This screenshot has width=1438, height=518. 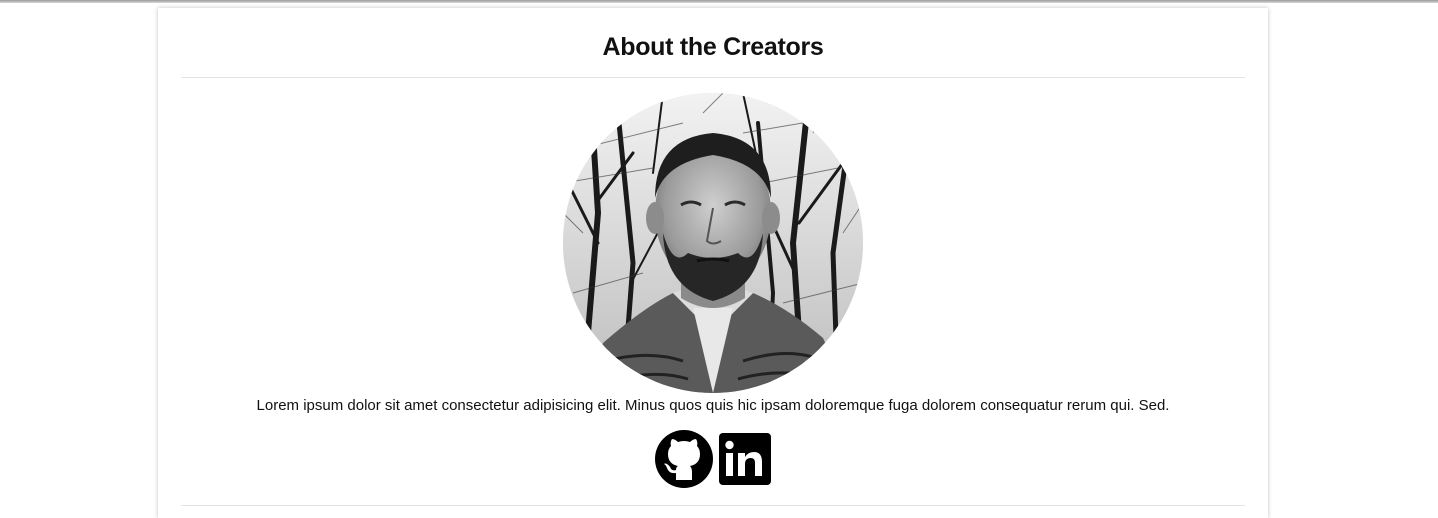 I want to click on creator-portrait, so click(x=713, y=243).